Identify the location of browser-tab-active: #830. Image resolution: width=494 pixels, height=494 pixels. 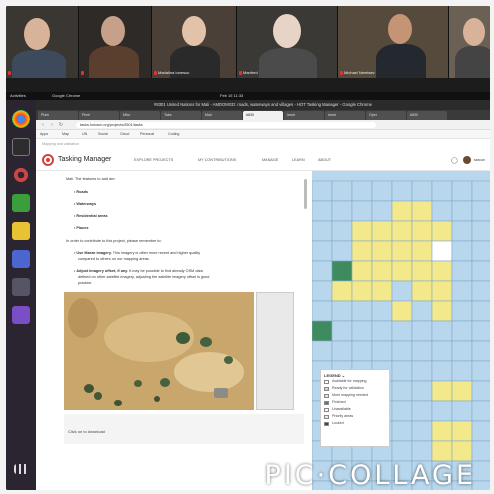
(263, 115).